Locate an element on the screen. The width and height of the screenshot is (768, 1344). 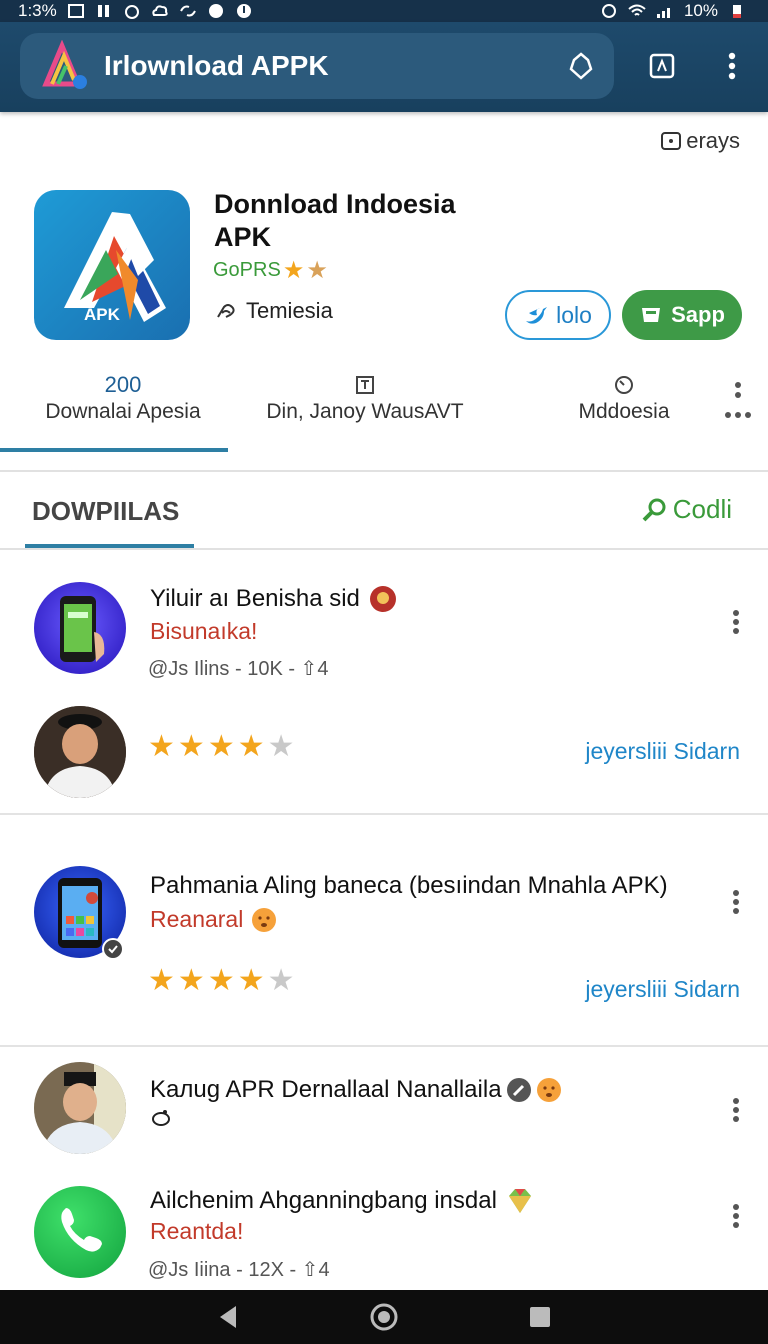
tabs-icon is located at coordinates (662, 66).